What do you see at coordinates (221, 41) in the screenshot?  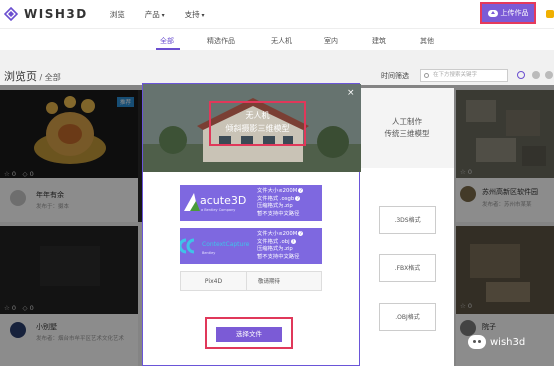 I see `tab-featured: 精选作品` at bounding box center [221, 41].